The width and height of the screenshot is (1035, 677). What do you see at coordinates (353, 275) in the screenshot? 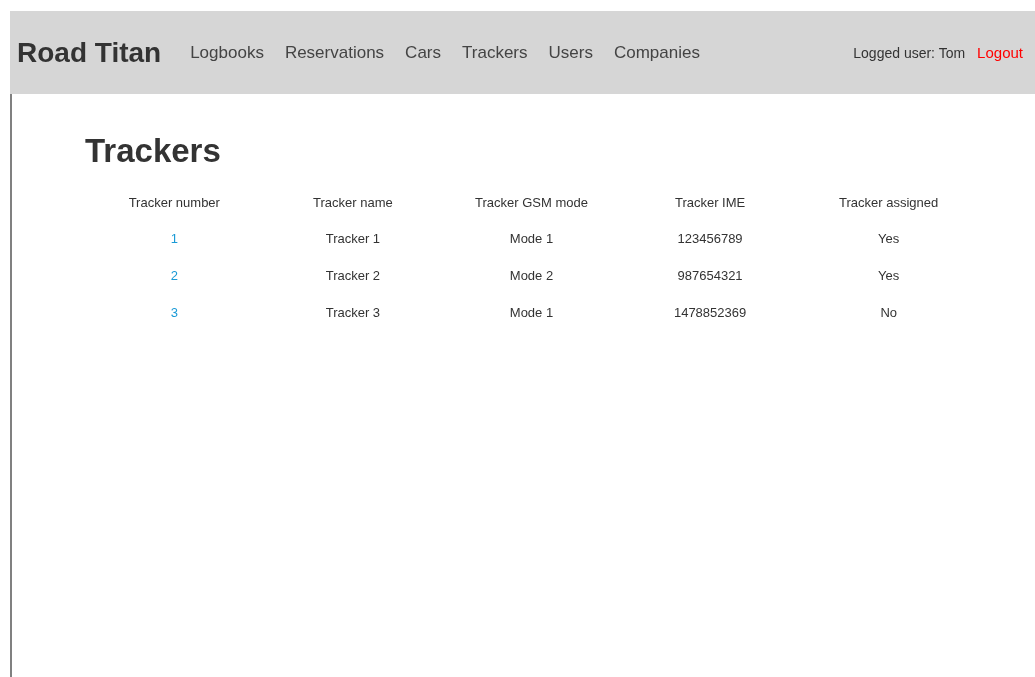
I see `table-cell: Tracker 2` at bounding box center [353, 275].